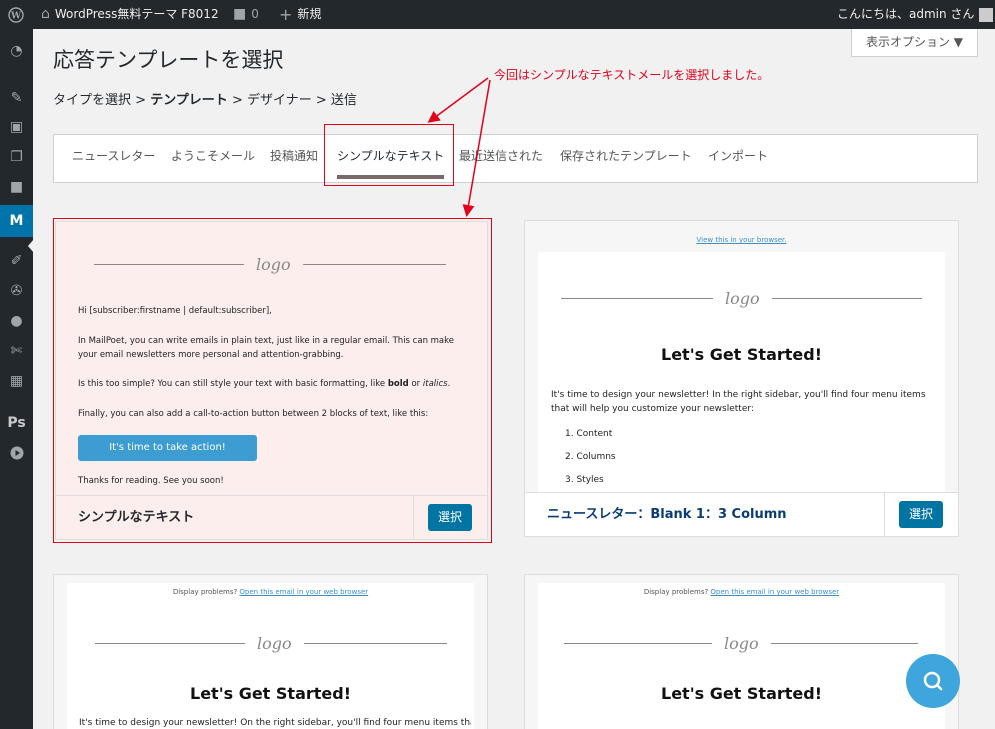 This screenshot has width=995, height=729. I want to click on annotation-arrows, so click(459, 147).